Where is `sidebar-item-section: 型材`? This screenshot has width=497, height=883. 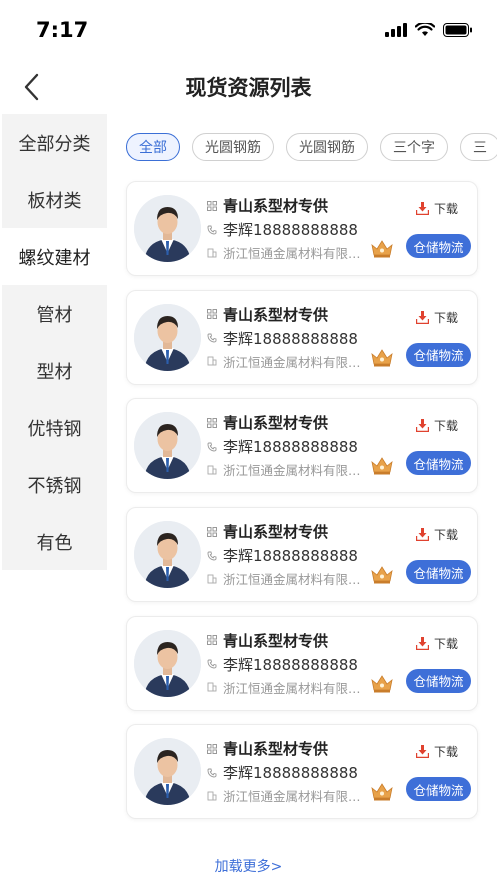
sidebar-item-section: 型材 is located at coordinates (54, 370).